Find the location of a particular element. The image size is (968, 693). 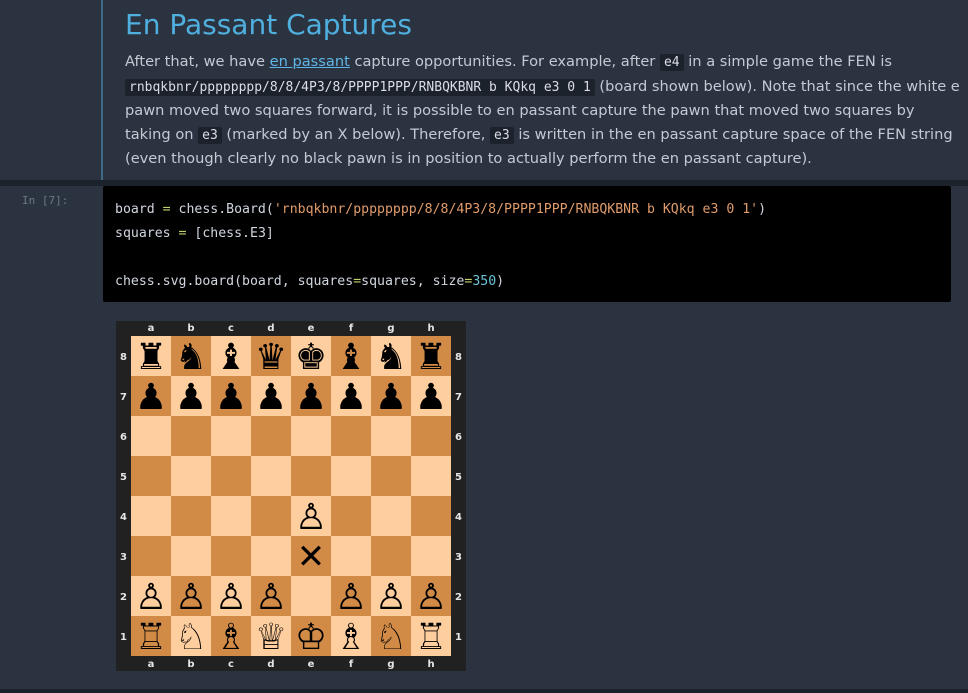

square-h4 is located at coordinates (431, 516).